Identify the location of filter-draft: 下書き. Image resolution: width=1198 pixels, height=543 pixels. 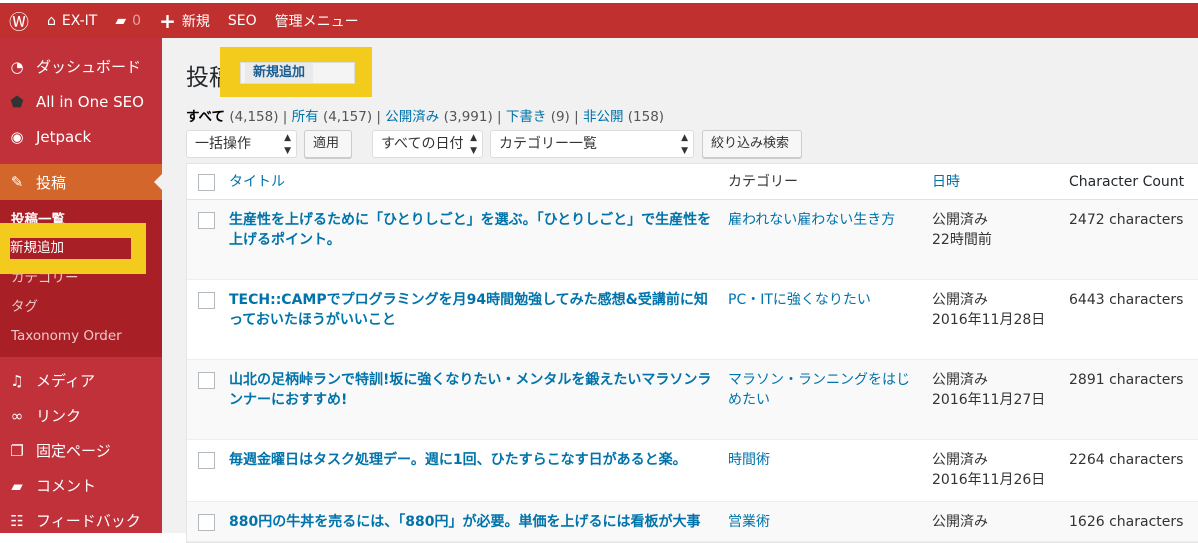
(526, 117).